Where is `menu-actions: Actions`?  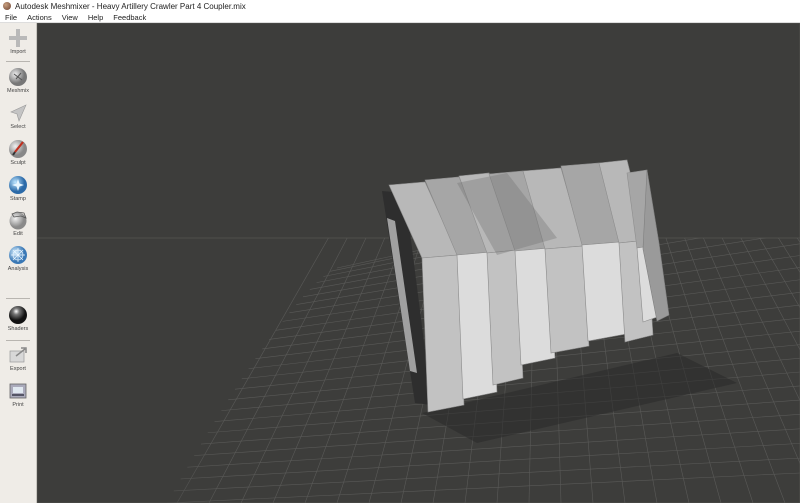
menu-actions: Actions is located at coordinates (39, 17).